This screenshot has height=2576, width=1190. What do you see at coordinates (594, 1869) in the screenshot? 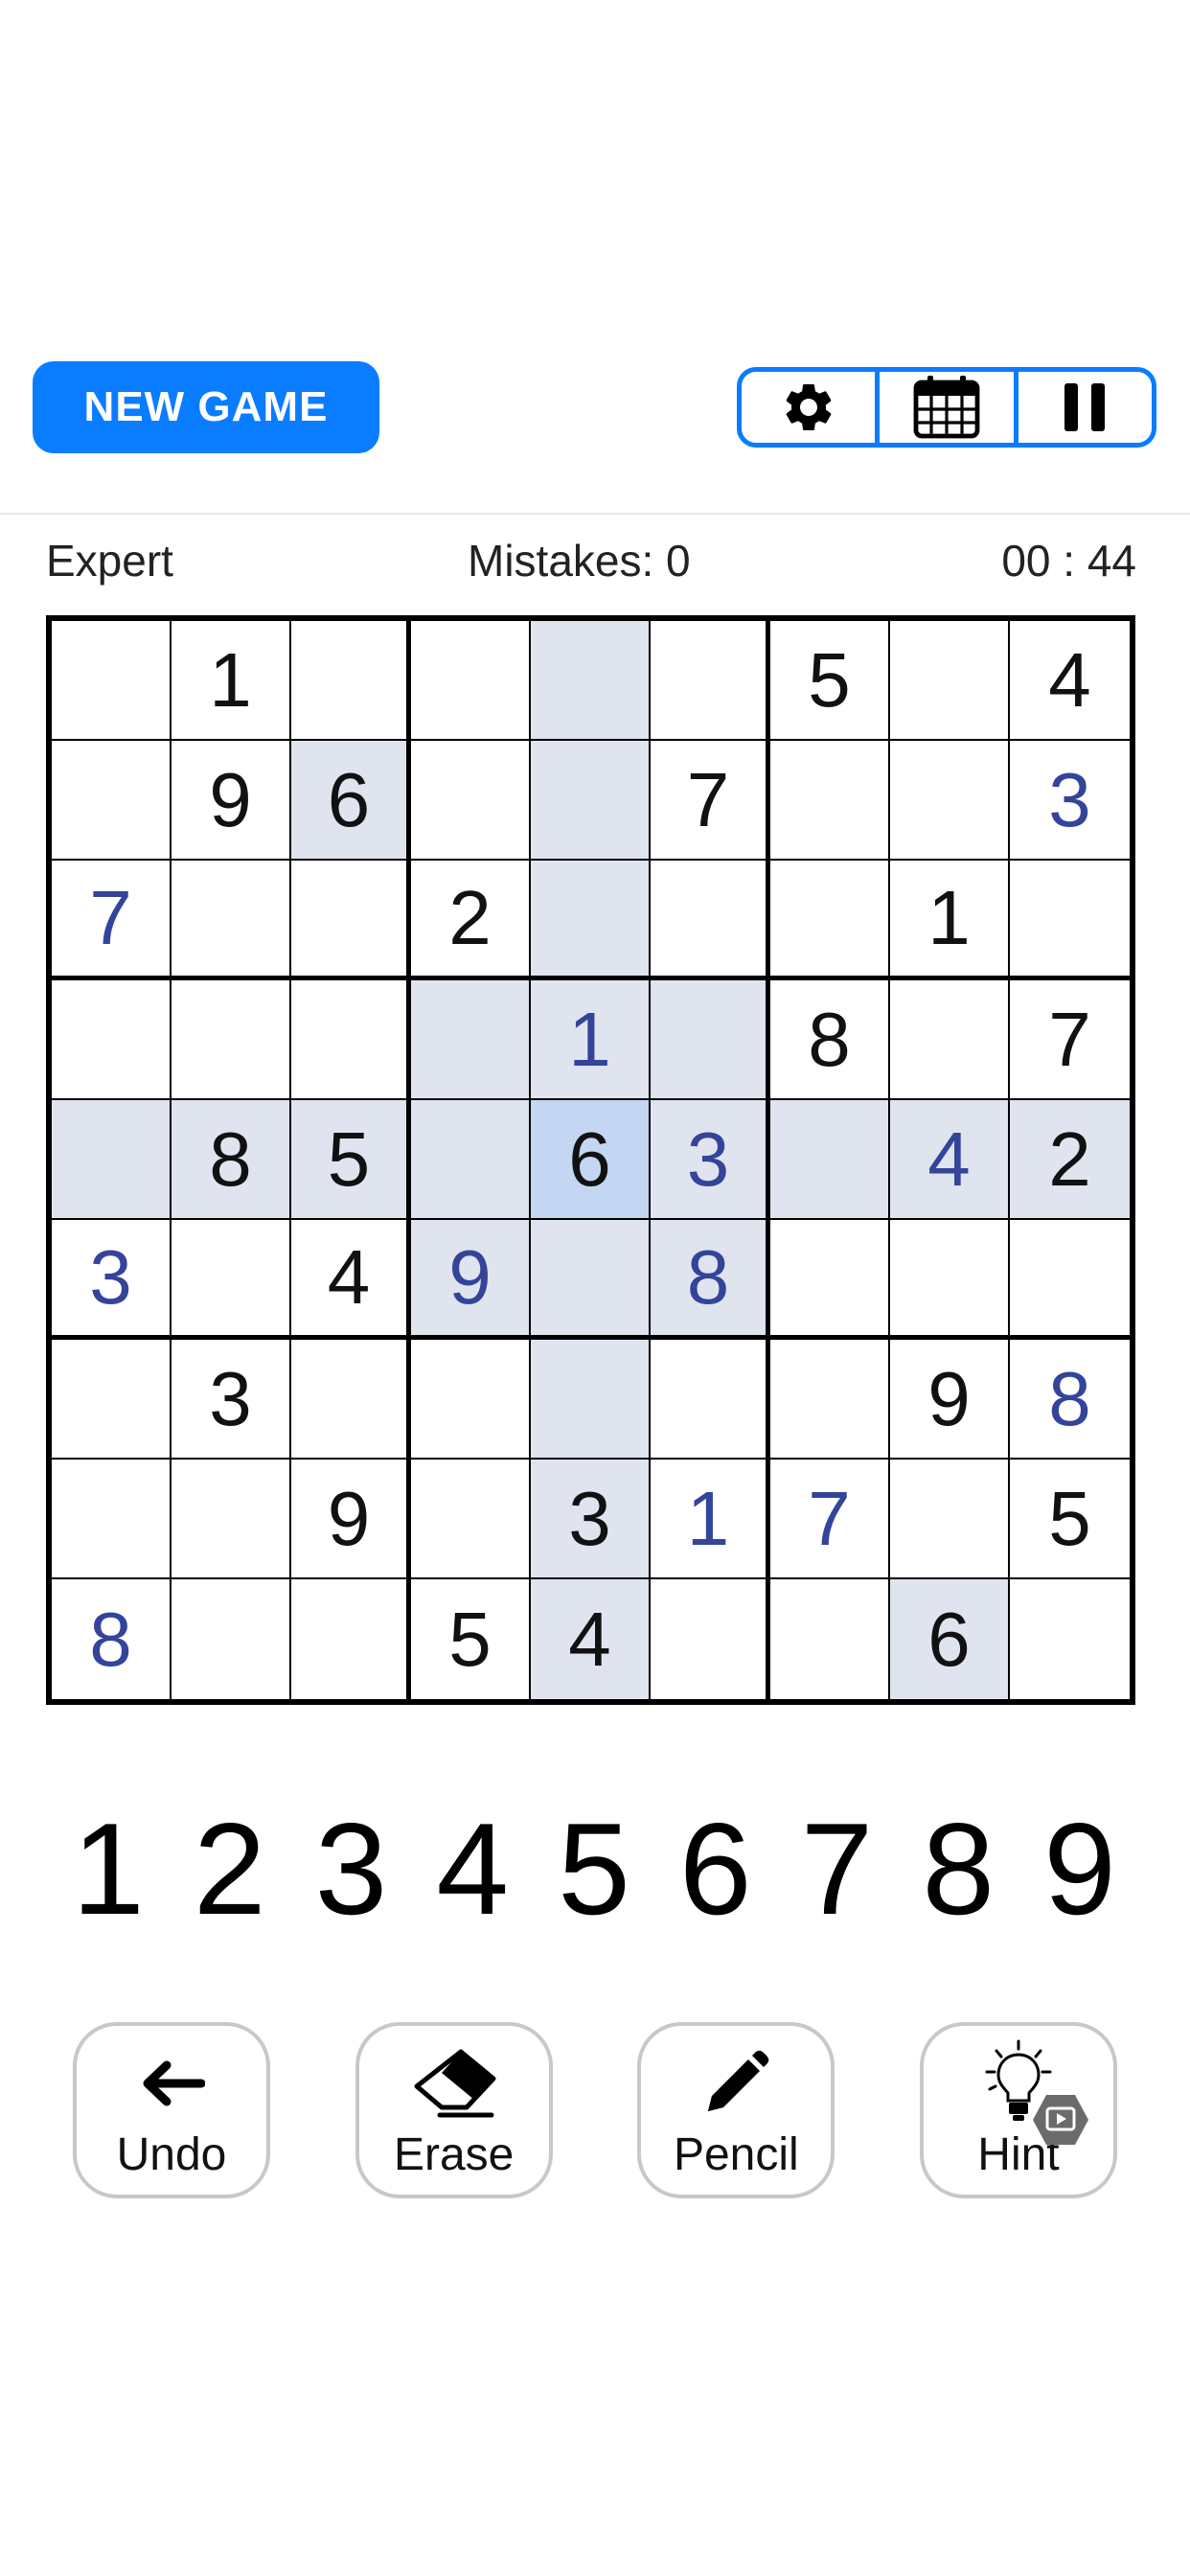
I see `number-key-5: 5` at bounding box center [594, 1869].